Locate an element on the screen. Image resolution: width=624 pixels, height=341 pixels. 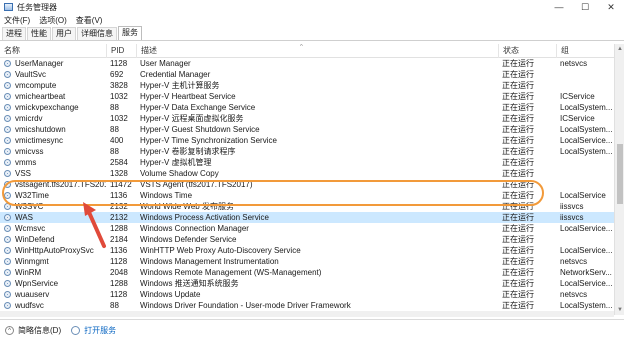
service-name: WinHttpAutoProxySvc is located at coordinates (54, 250).